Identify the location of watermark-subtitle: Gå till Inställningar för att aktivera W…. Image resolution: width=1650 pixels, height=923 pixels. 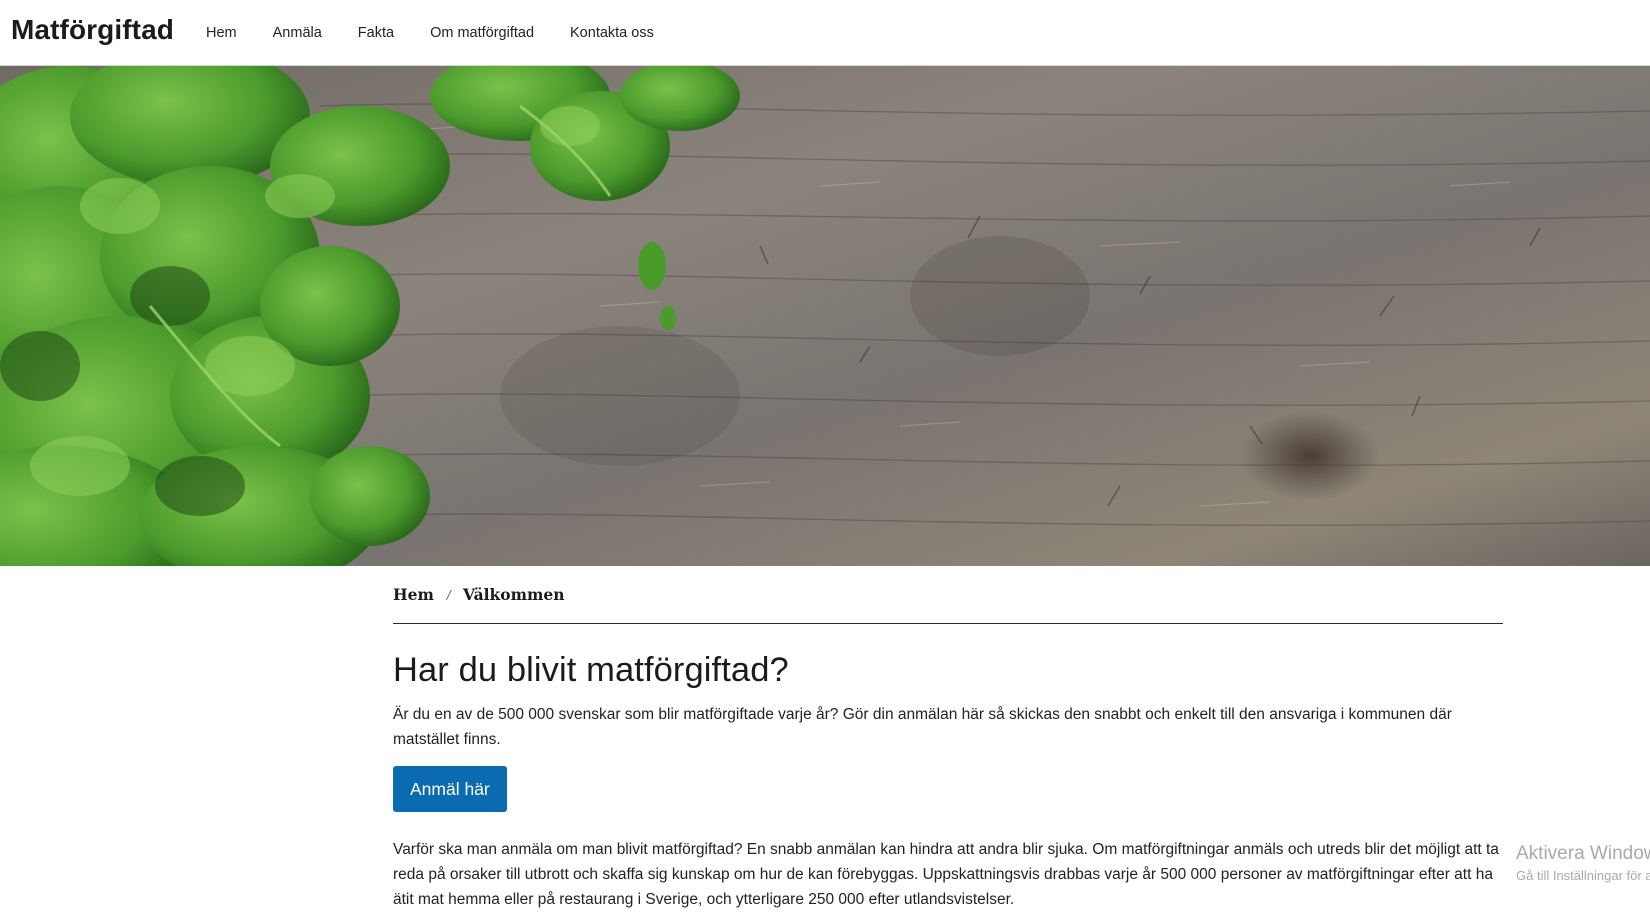
(1583, 875).